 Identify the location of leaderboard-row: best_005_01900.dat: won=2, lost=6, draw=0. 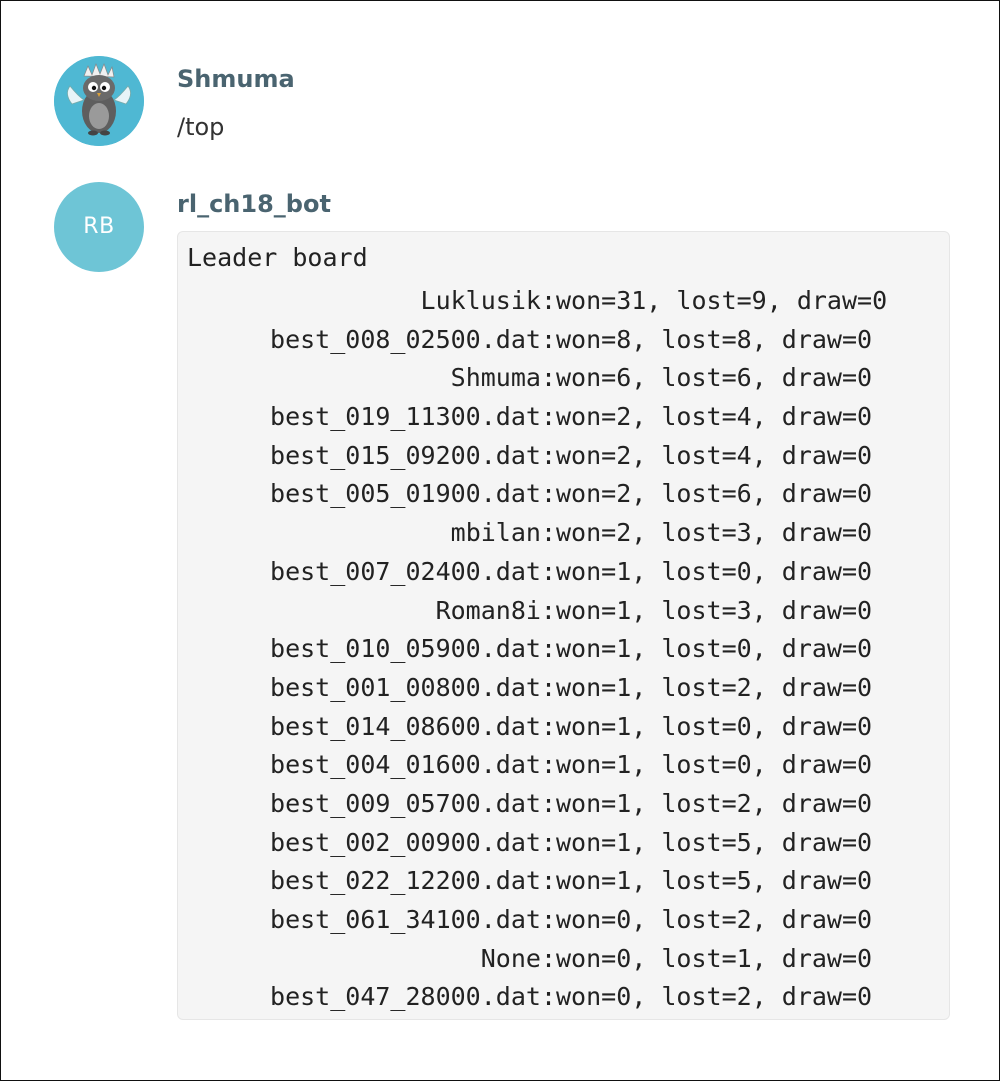
(564, 494).